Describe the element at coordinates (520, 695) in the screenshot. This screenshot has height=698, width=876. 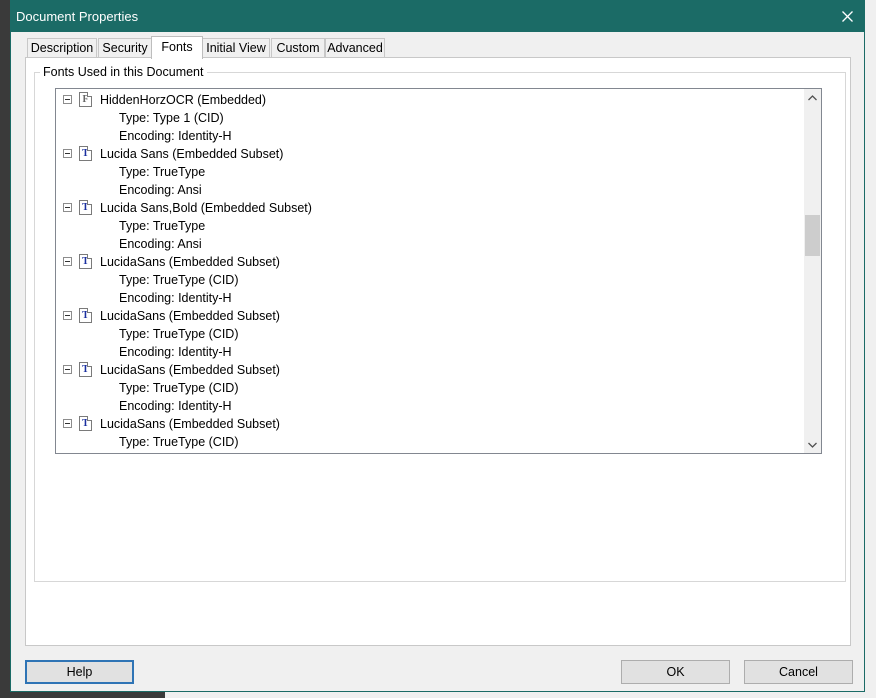
I see `background-window-bottom` at that location.